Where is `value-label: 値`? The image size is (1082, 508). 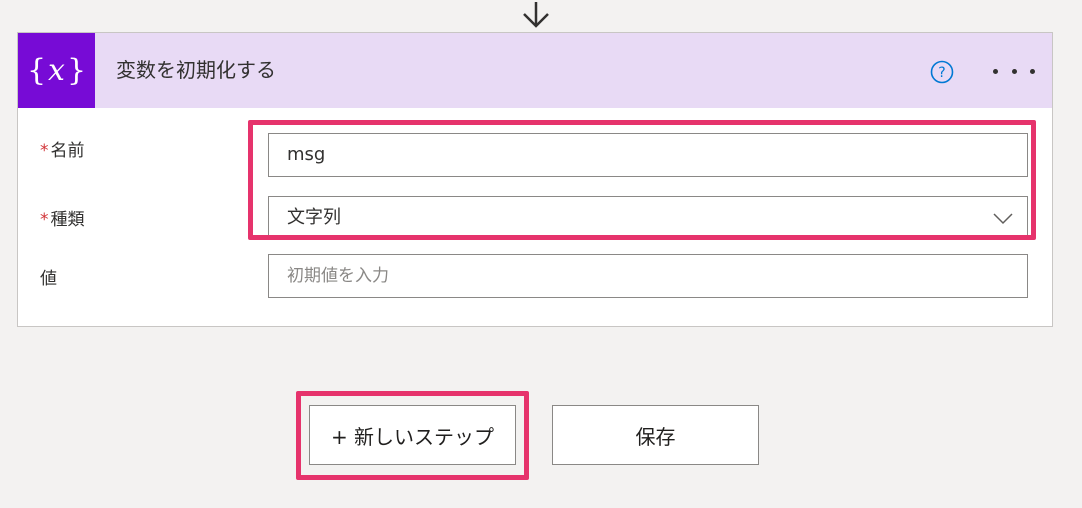 value-label: 値 is located at coordinates (48, 276).